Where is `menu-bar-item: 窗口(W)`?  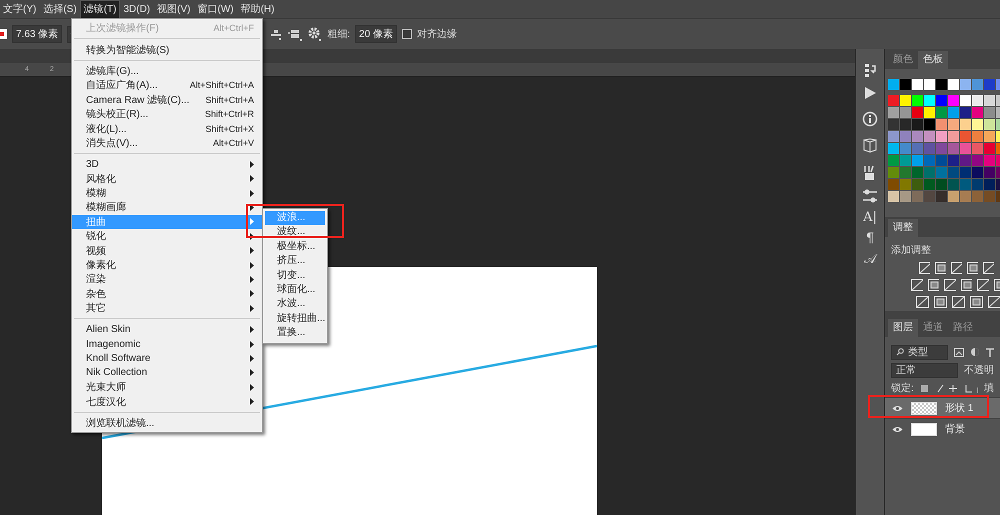
menu-bar-item: 窗口(W) is located at coordinates (215, 9).